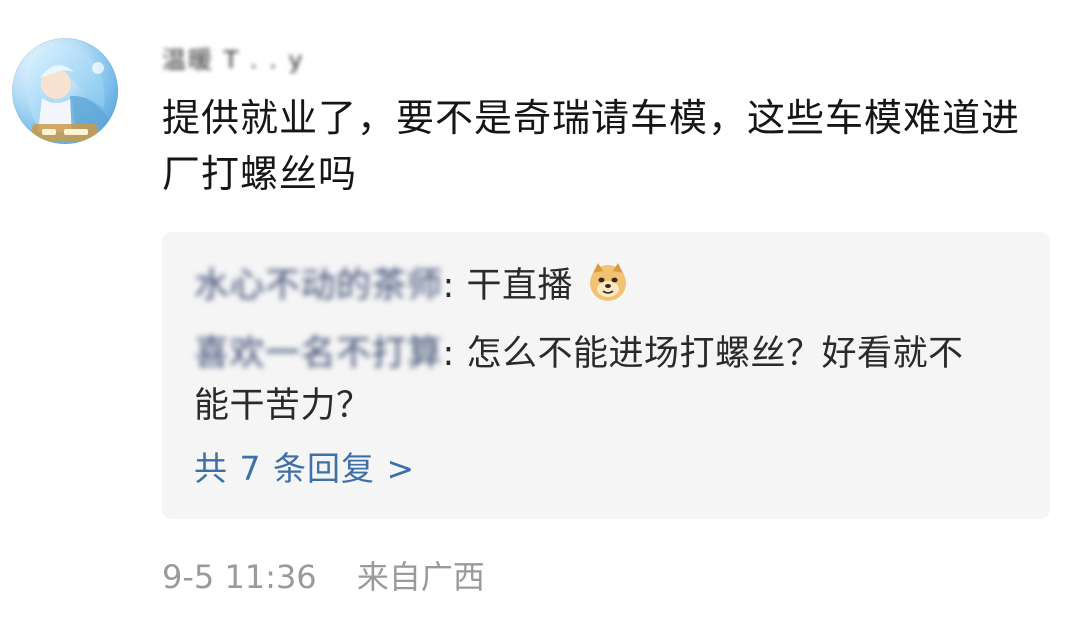  I want to click on reply-item: 水心不动的茶师: 干直播, so click(604, 286).